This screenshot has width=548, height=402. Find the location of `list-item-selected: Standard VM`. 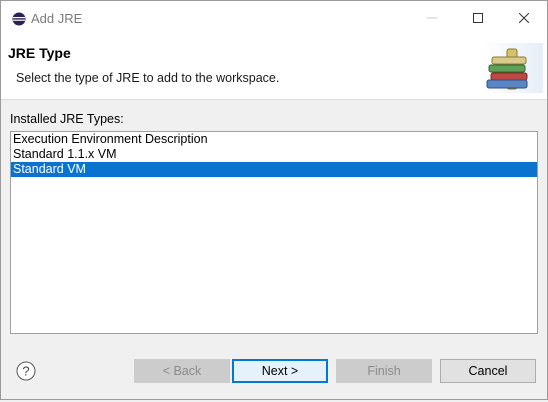

list-item-selected: Standard VM is located at coordinates (274, 169).